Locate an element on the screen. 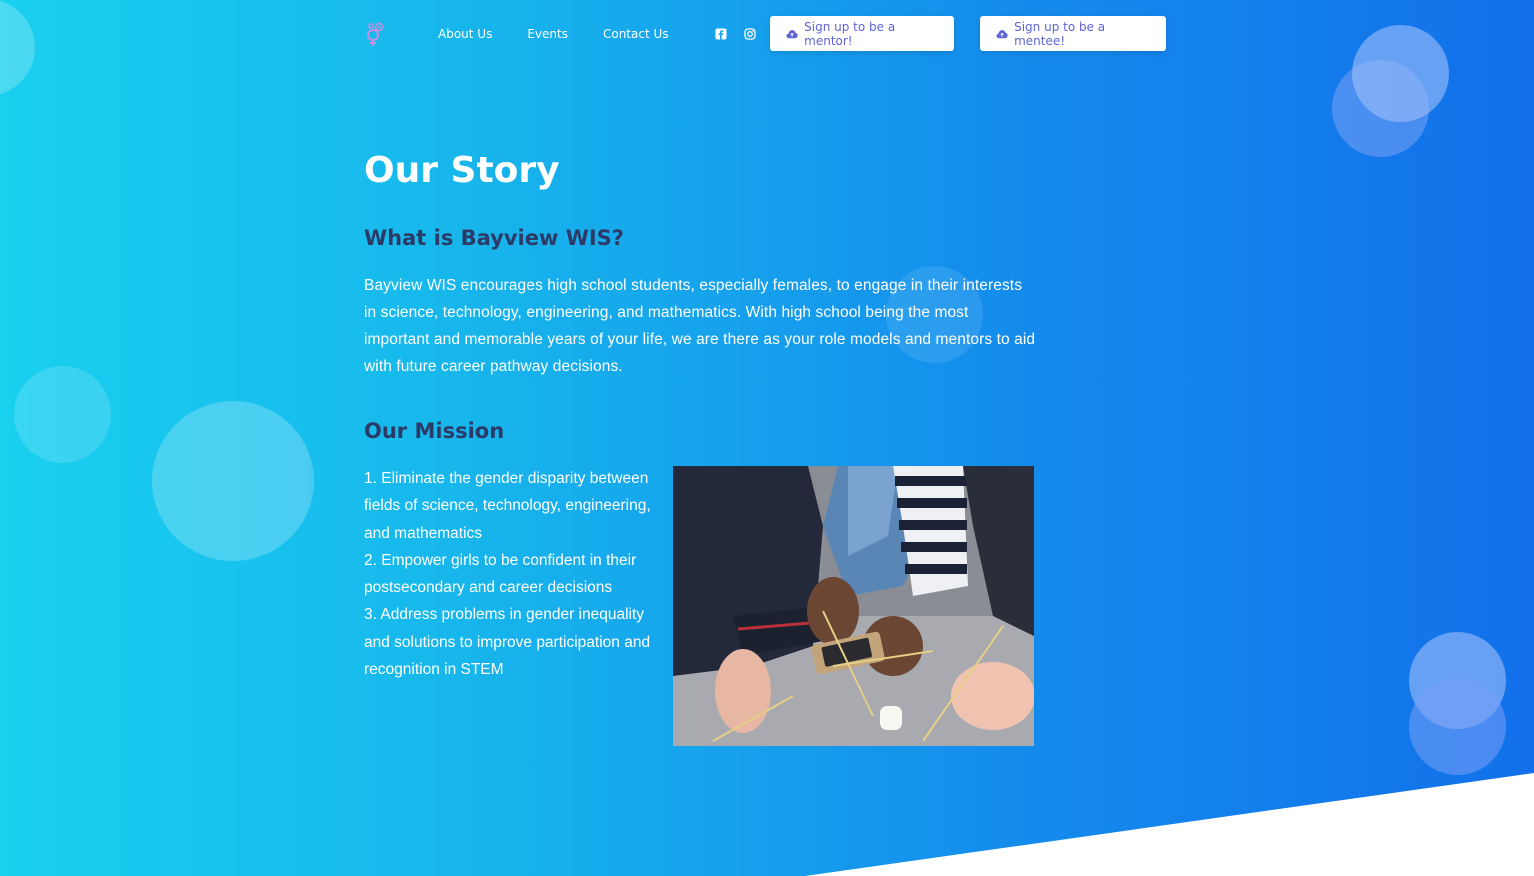 Image resolution: width=1534 pixels, height=876 pixels. instagram-icon is located at coordinates (749, 33).